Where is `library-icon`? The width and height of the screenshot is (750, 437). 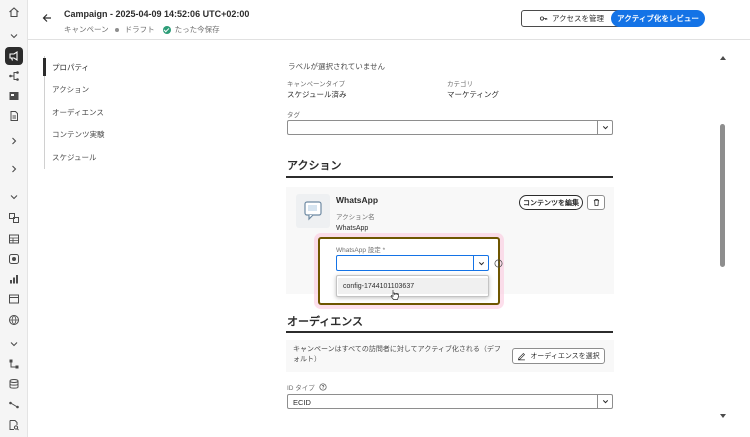 library-icon is located at coordinates (14, 299).